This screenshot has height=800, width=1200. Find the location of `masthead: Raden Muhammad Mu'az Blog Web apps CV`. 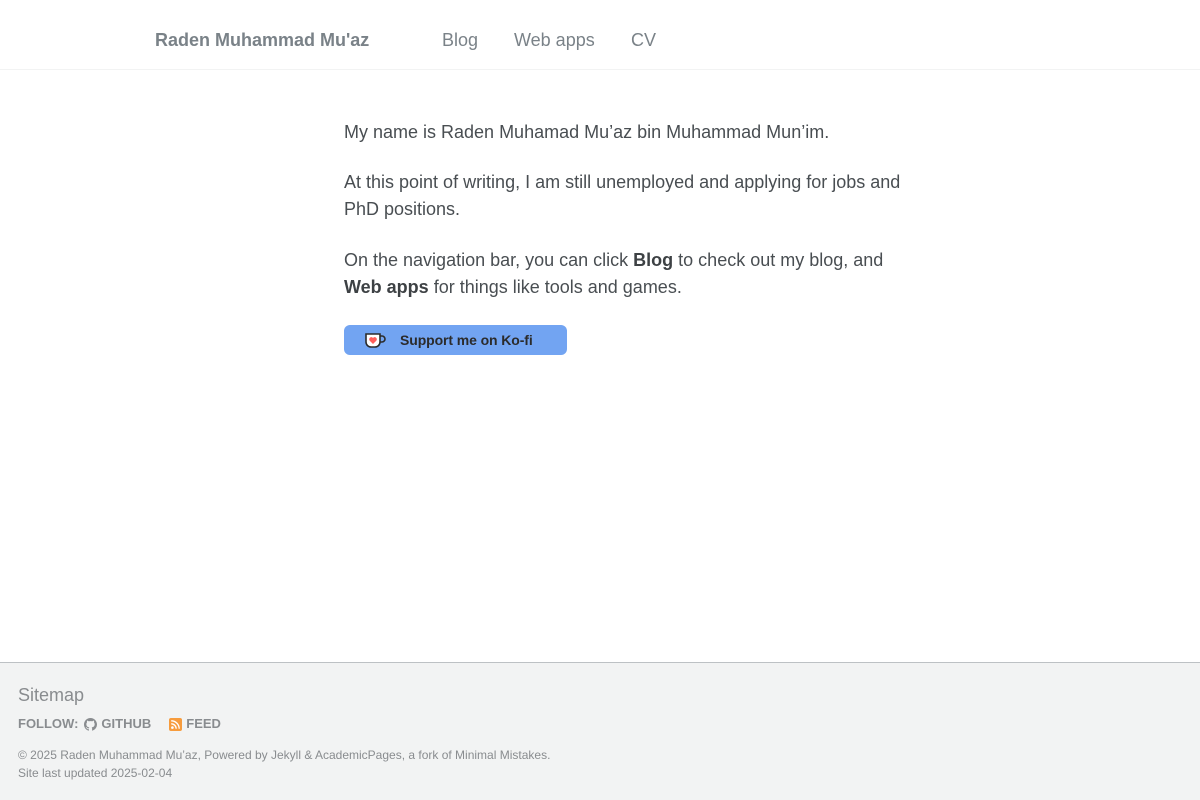

masthead: Raden Muhammad Mu'az Blog Web apps CV is located at coordinates (600, 35).